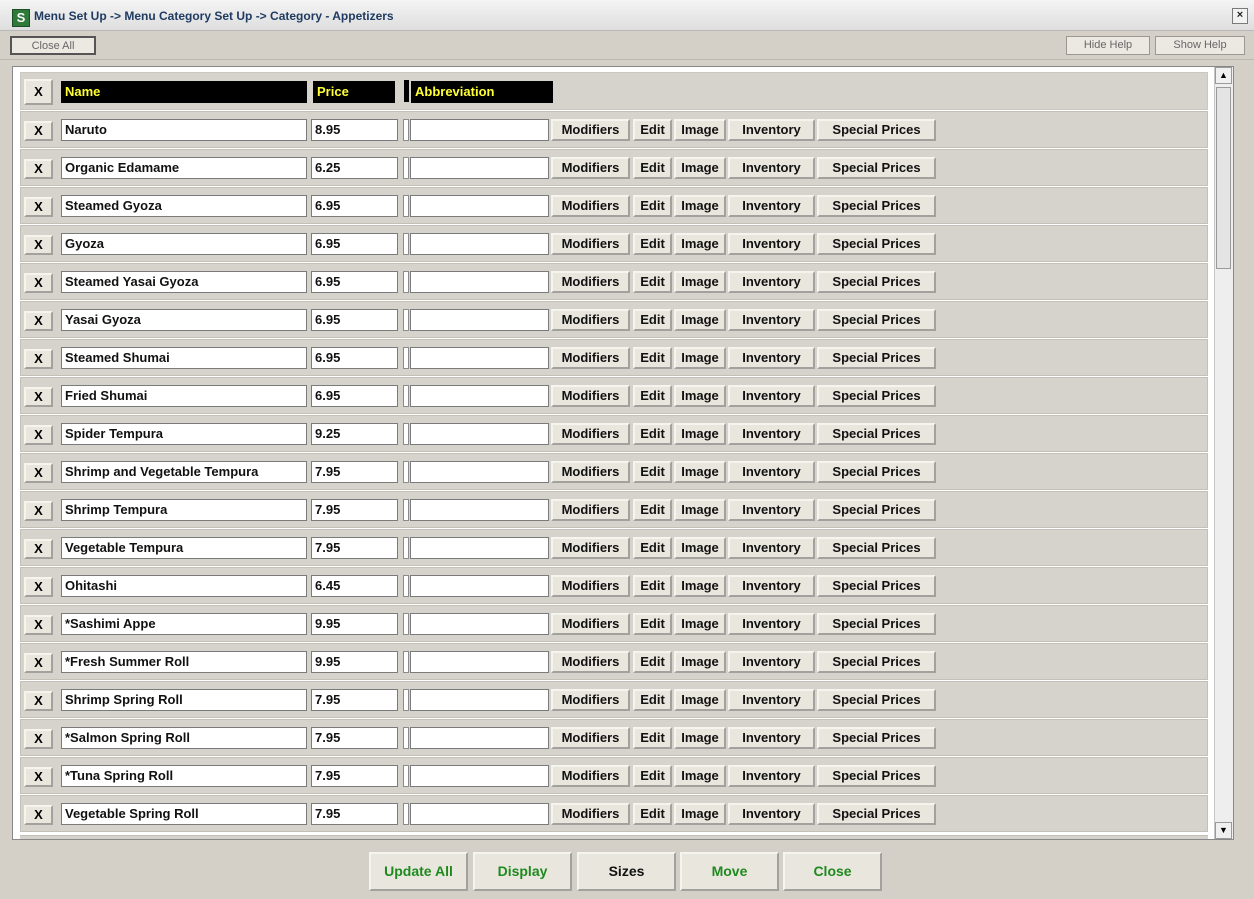  Describe the element at coordinates (418, 871) in the screenshot. I see `update-all-button: Update All` at that location.